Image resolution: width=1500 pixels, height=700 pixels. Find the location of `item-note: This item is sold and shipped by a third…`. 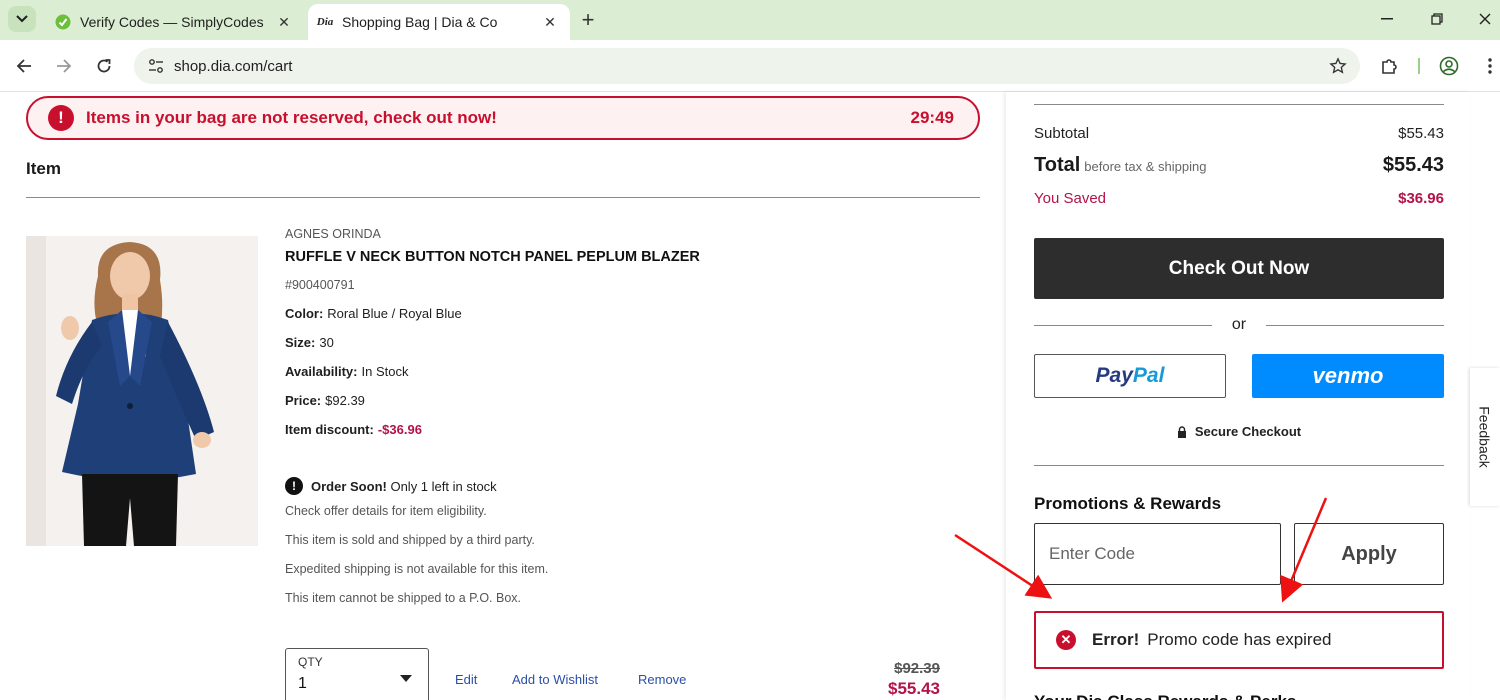

item-note: This item is sold and shipped by a third… is located at coordinates (410, 540).